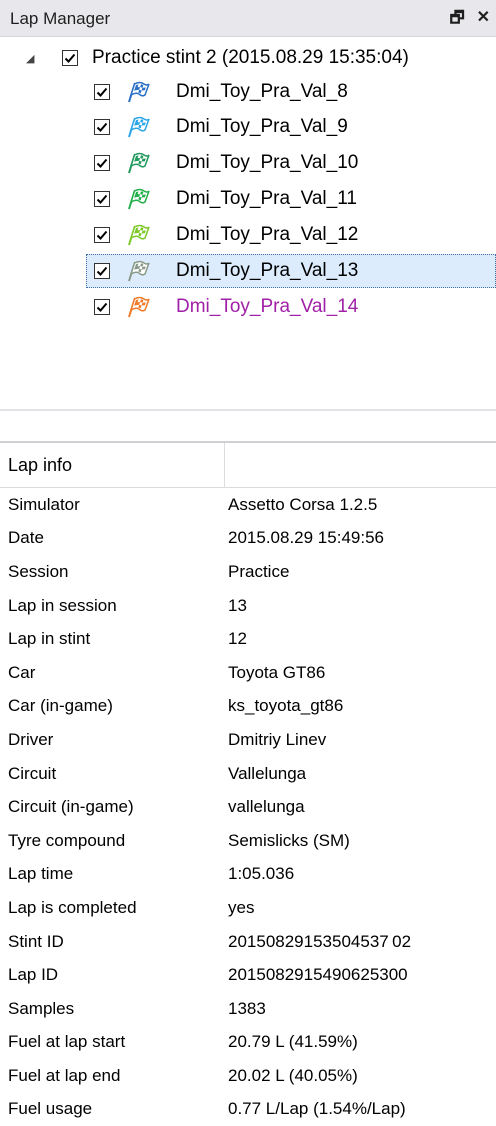 This screenshot has width=496, height=1126. What do you see at coordinates (60, 706) in the screenshot?
I see `property-key: Car (in-game)` at bounding box center [60, 706].